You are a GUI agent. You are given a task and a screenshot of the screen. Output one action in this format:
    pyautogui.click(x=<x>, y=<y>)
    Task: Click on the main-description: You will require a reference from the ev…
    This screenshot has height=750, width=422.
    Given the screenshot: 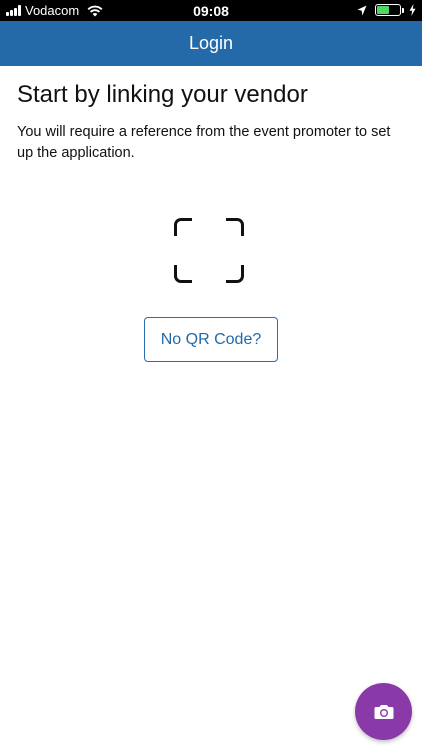 What is the action you would take?
    pyautogui.click(x=204, y=142)
    